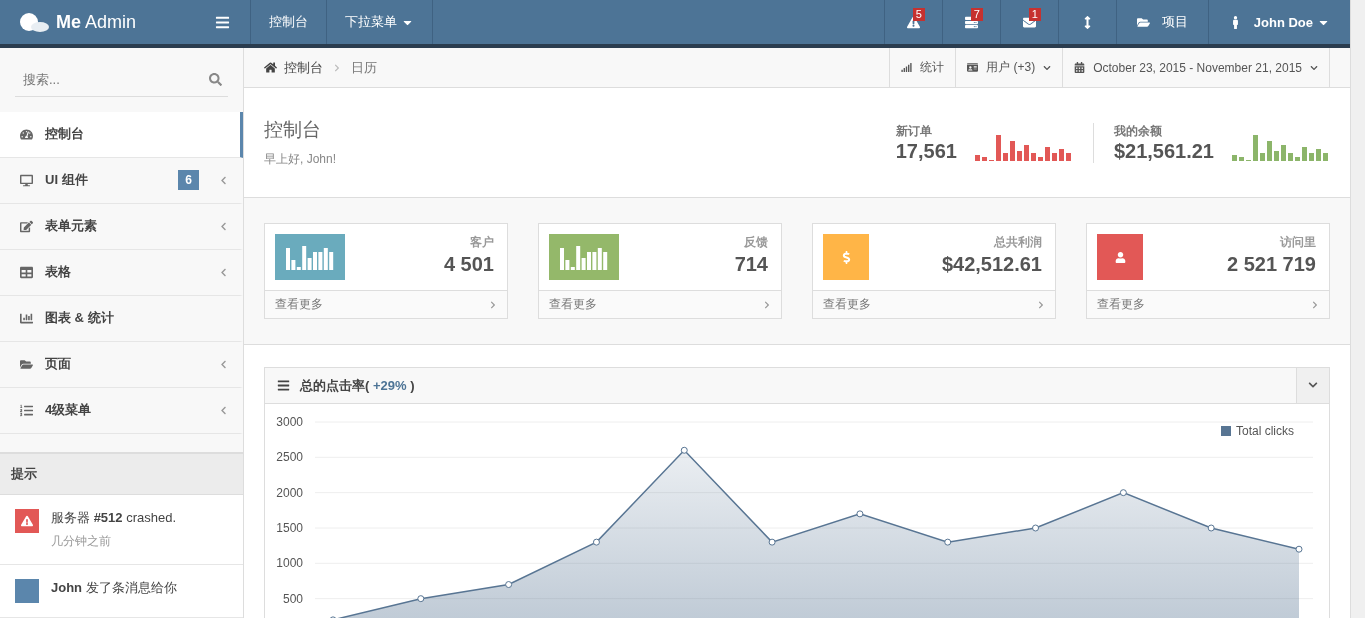 This screenshot has height=618, width=1365. I want to click on separator-icon, so click(337, 67).